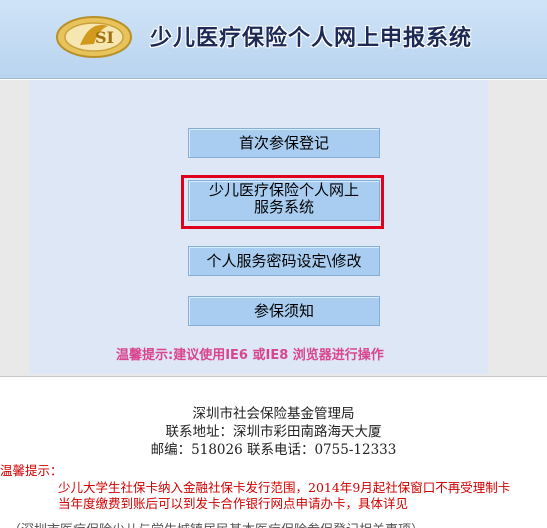  Describe the element at coordinates (104, 37) in the screenshot. I see `svg-text: SI` at that location.